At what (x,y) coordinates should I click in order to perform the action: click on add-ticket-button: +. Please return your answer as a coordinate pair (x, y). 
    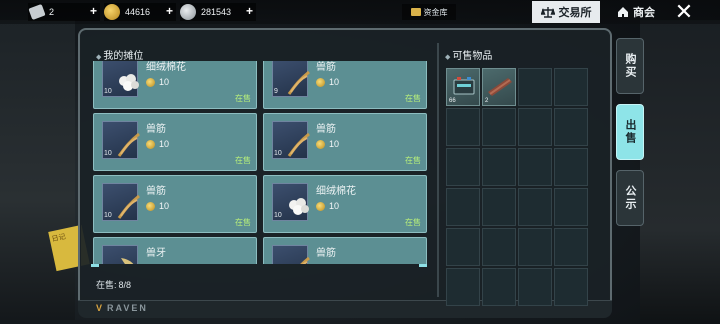
    Looking at the image, I should click on (93, 11).